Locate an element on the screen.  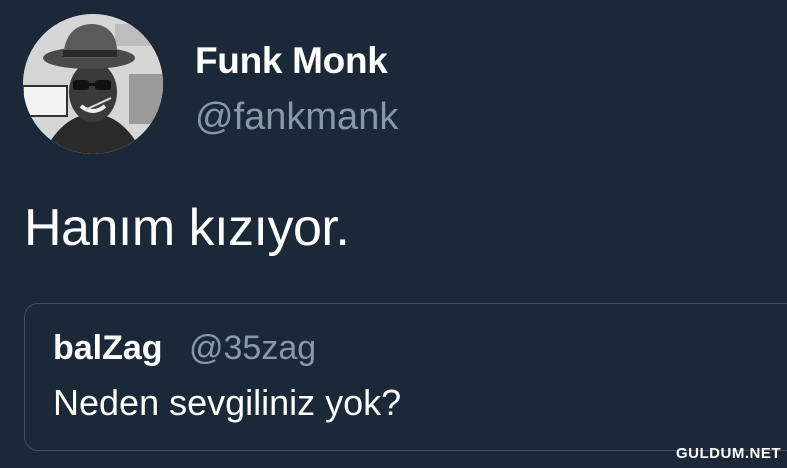
author-avatar is located at coordinates (93, 84).